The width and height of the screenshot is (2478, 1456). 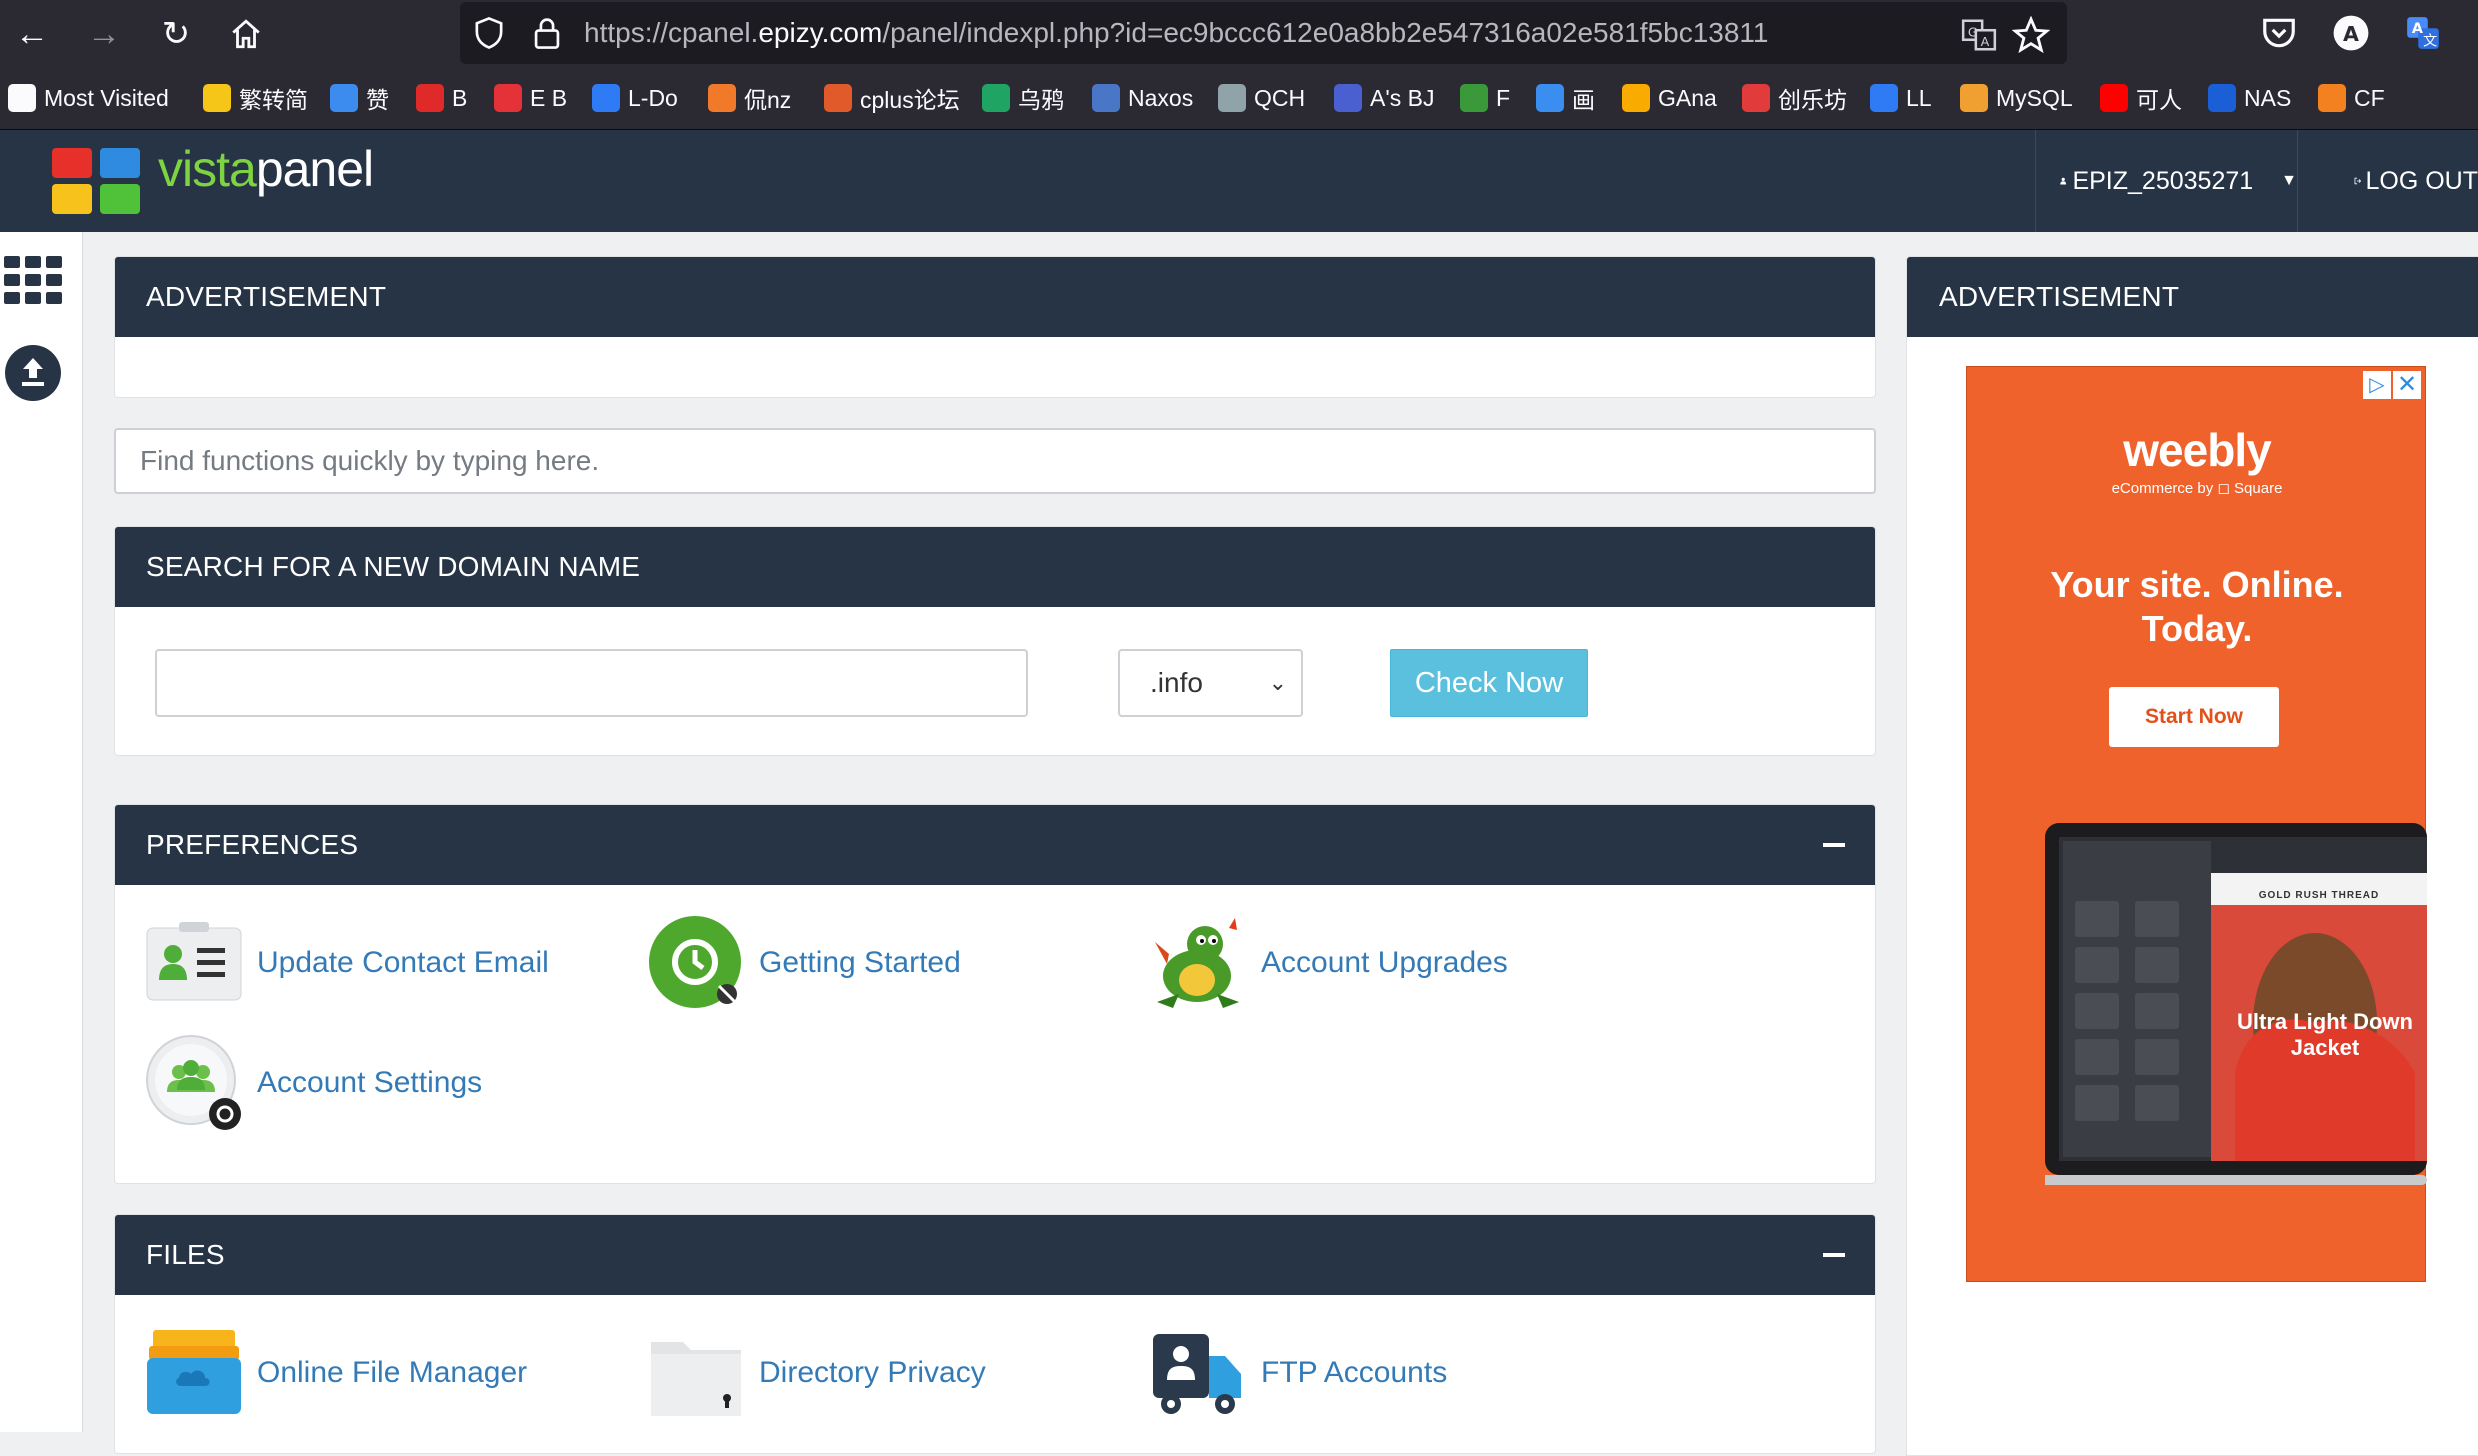 I want to click on home-icon, so click(x=246, y=34).